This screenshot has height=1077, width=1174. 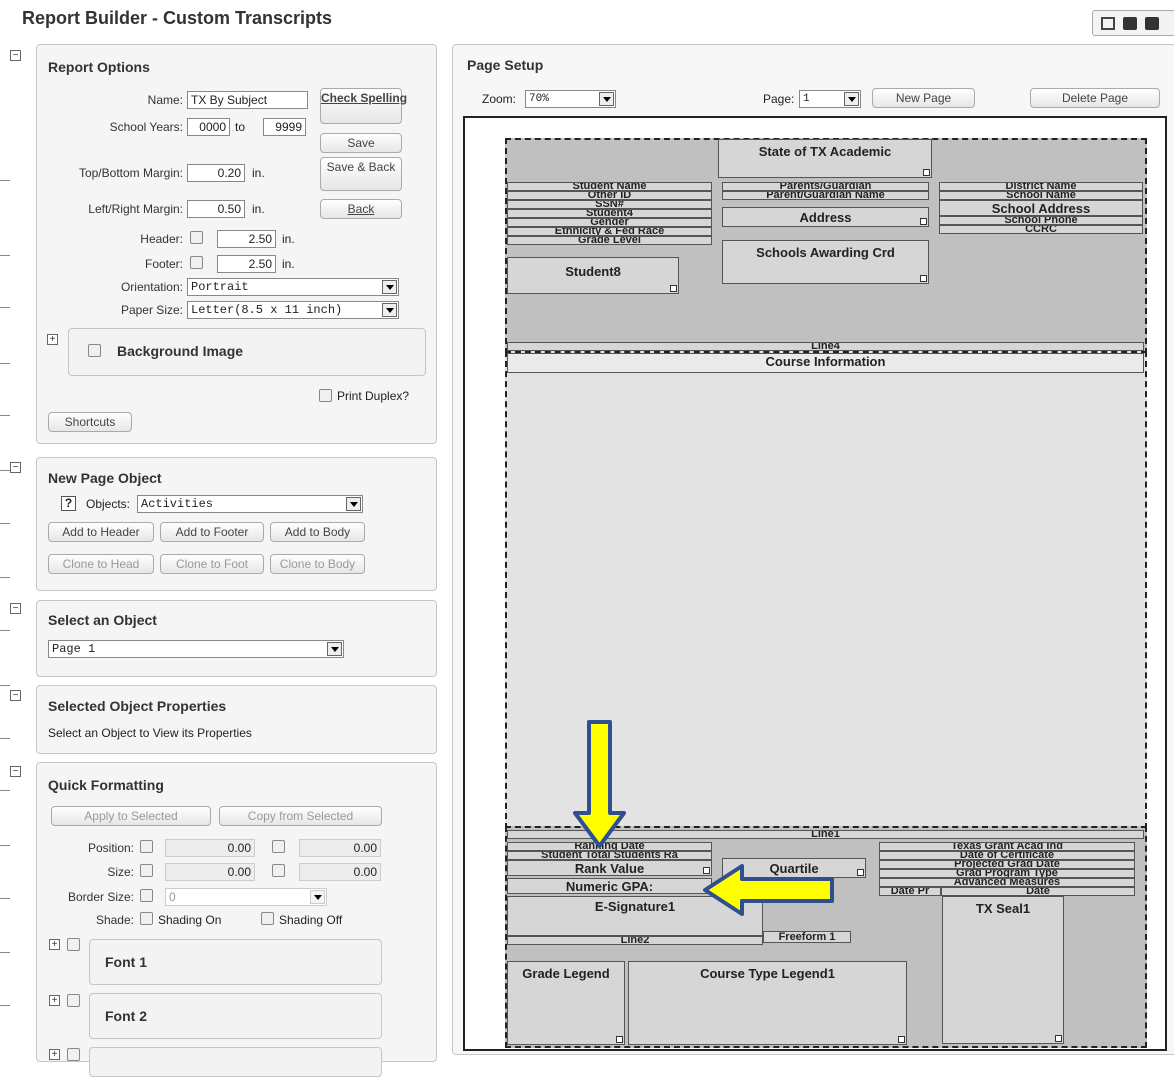 What do you see at coordinates (212, 532) in the screenshot?
I see `add-to-footer-button: Add to Footer` at bounding box center [212, 532].